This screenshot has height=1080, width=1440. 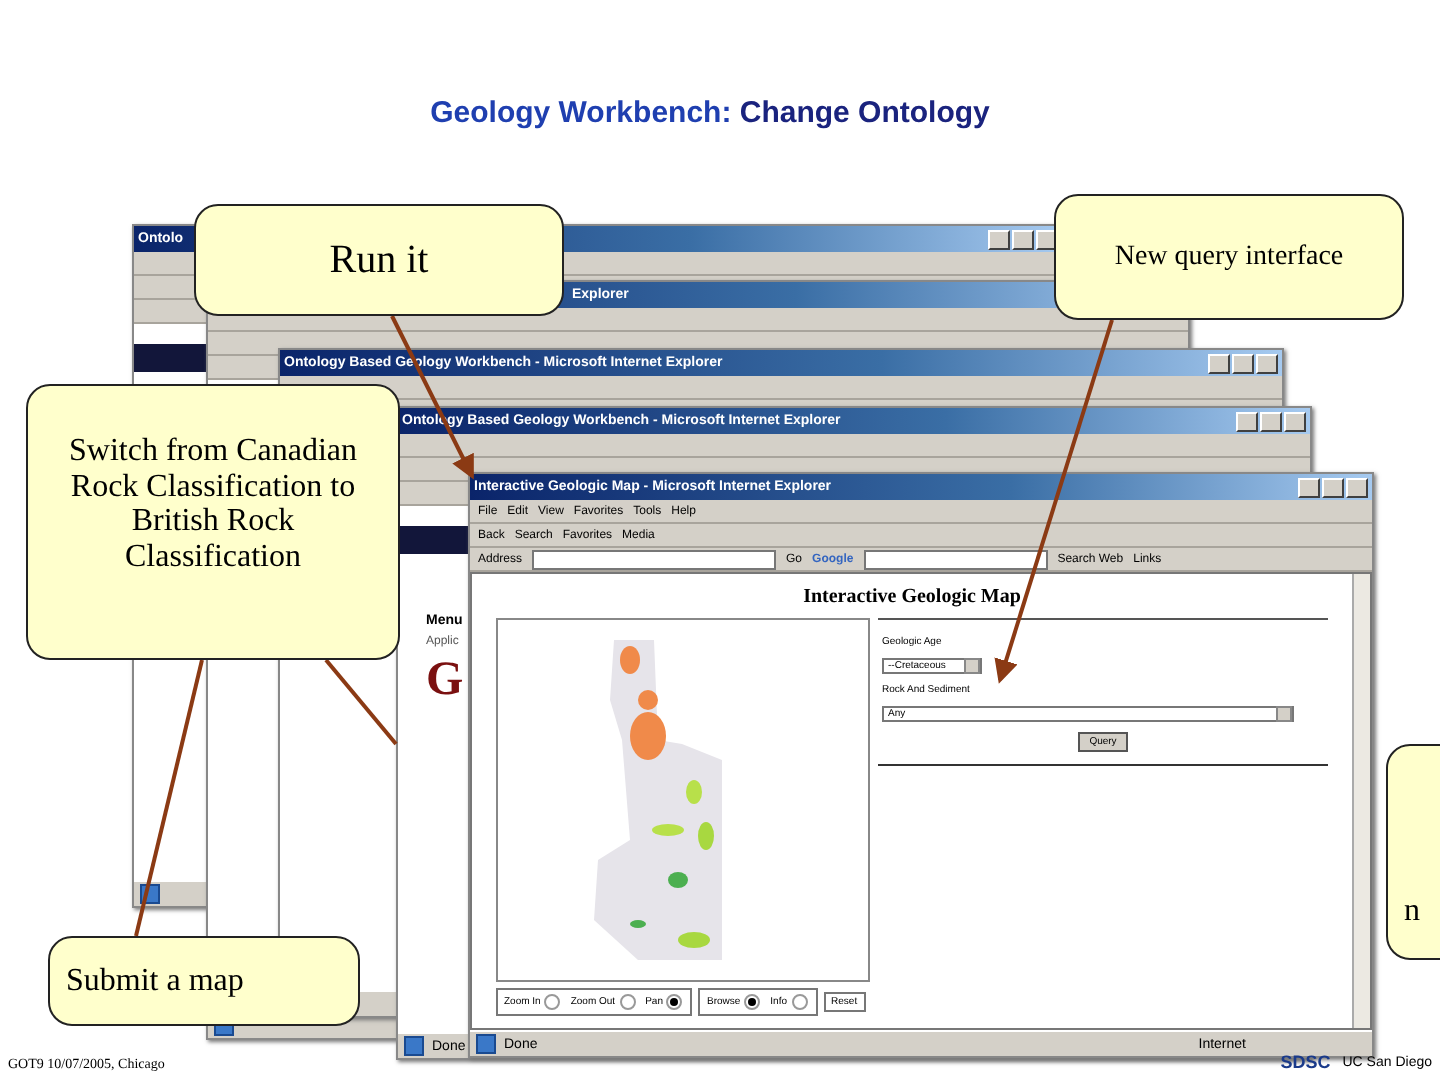 I want to click on leader-line, so click(x=361, y=702).